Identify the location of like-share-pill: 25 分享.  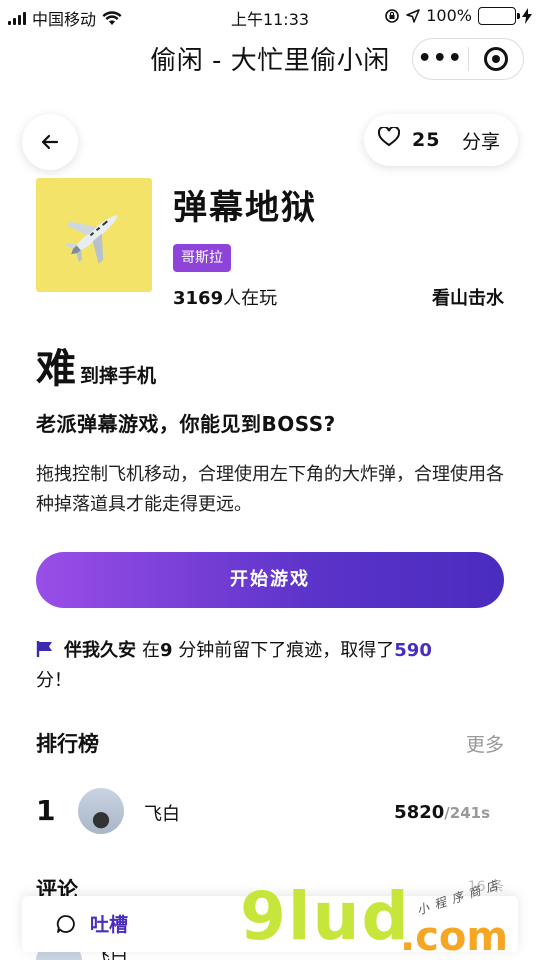
(441, 140).